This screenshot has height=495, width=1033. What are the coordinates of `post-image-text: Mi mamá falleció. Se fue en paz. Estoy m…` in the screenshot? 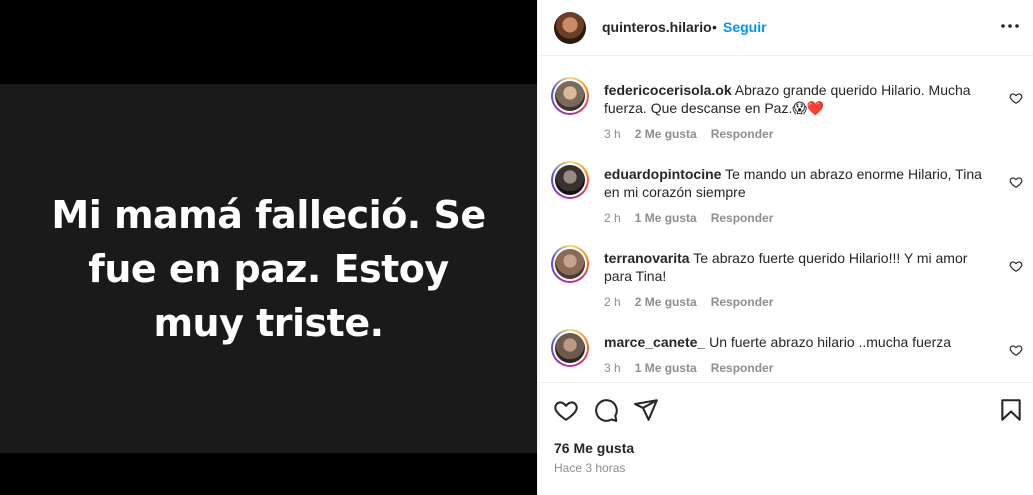 It's located at (268, 268).